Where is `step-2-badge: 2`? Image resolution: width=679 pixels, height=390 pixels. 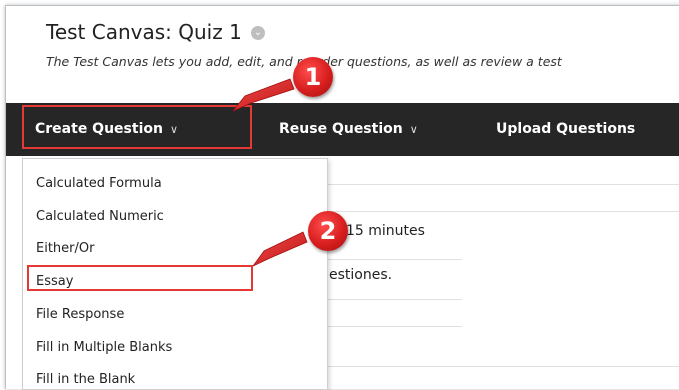
step-2-badge: 2 is located at coordinates (328, 231).